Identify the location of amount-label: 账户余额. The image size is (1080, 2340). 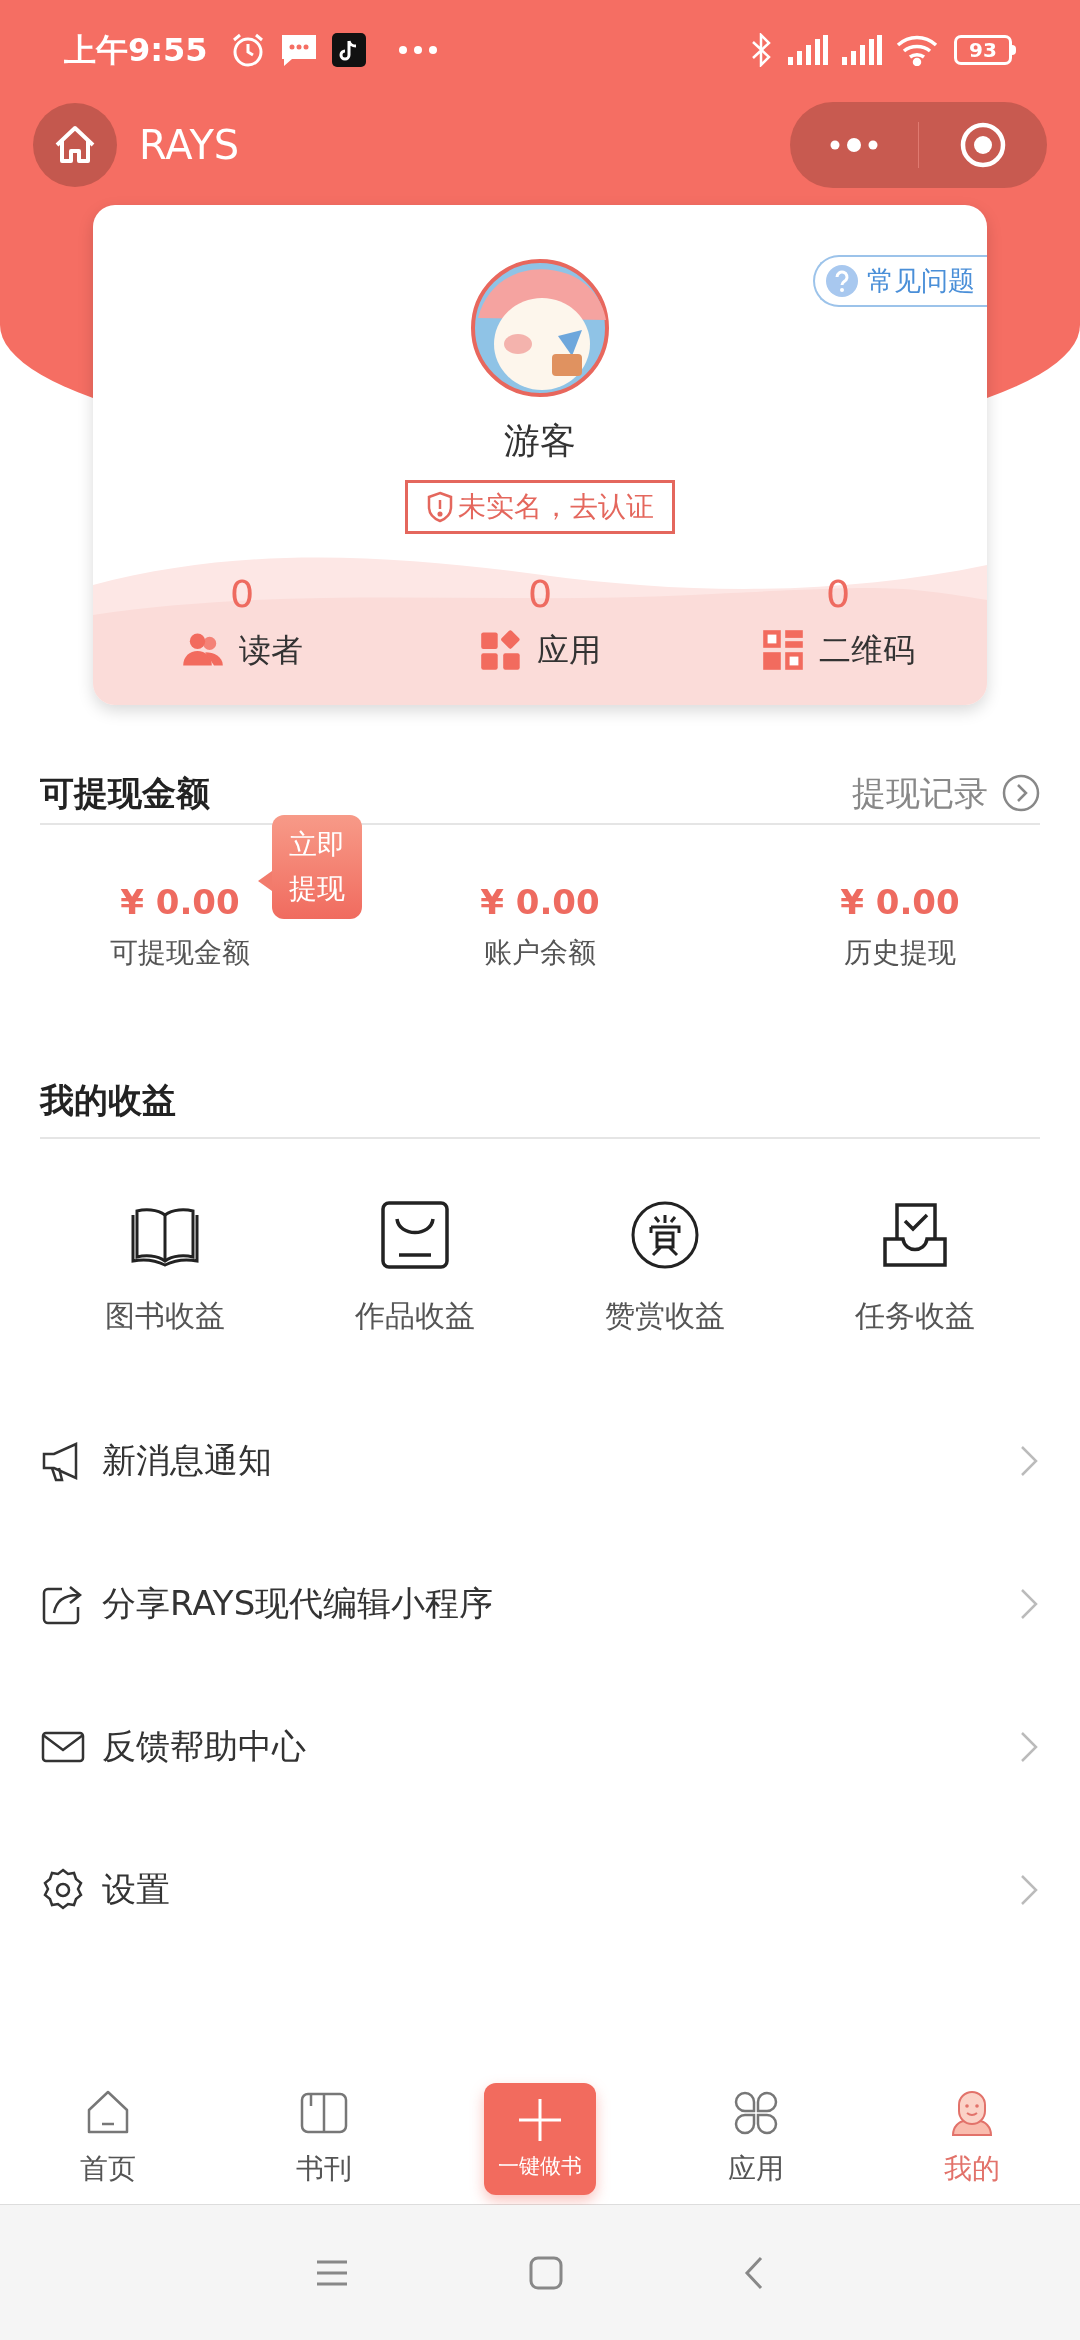
(540, 952).